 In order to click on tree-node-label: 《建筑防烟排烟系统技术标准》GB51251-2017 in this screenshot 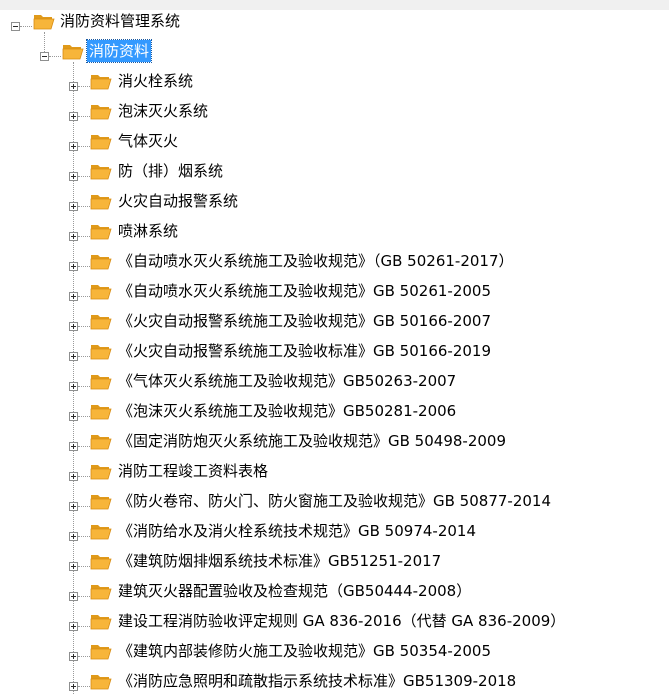, I will do `click(279, 561)`.